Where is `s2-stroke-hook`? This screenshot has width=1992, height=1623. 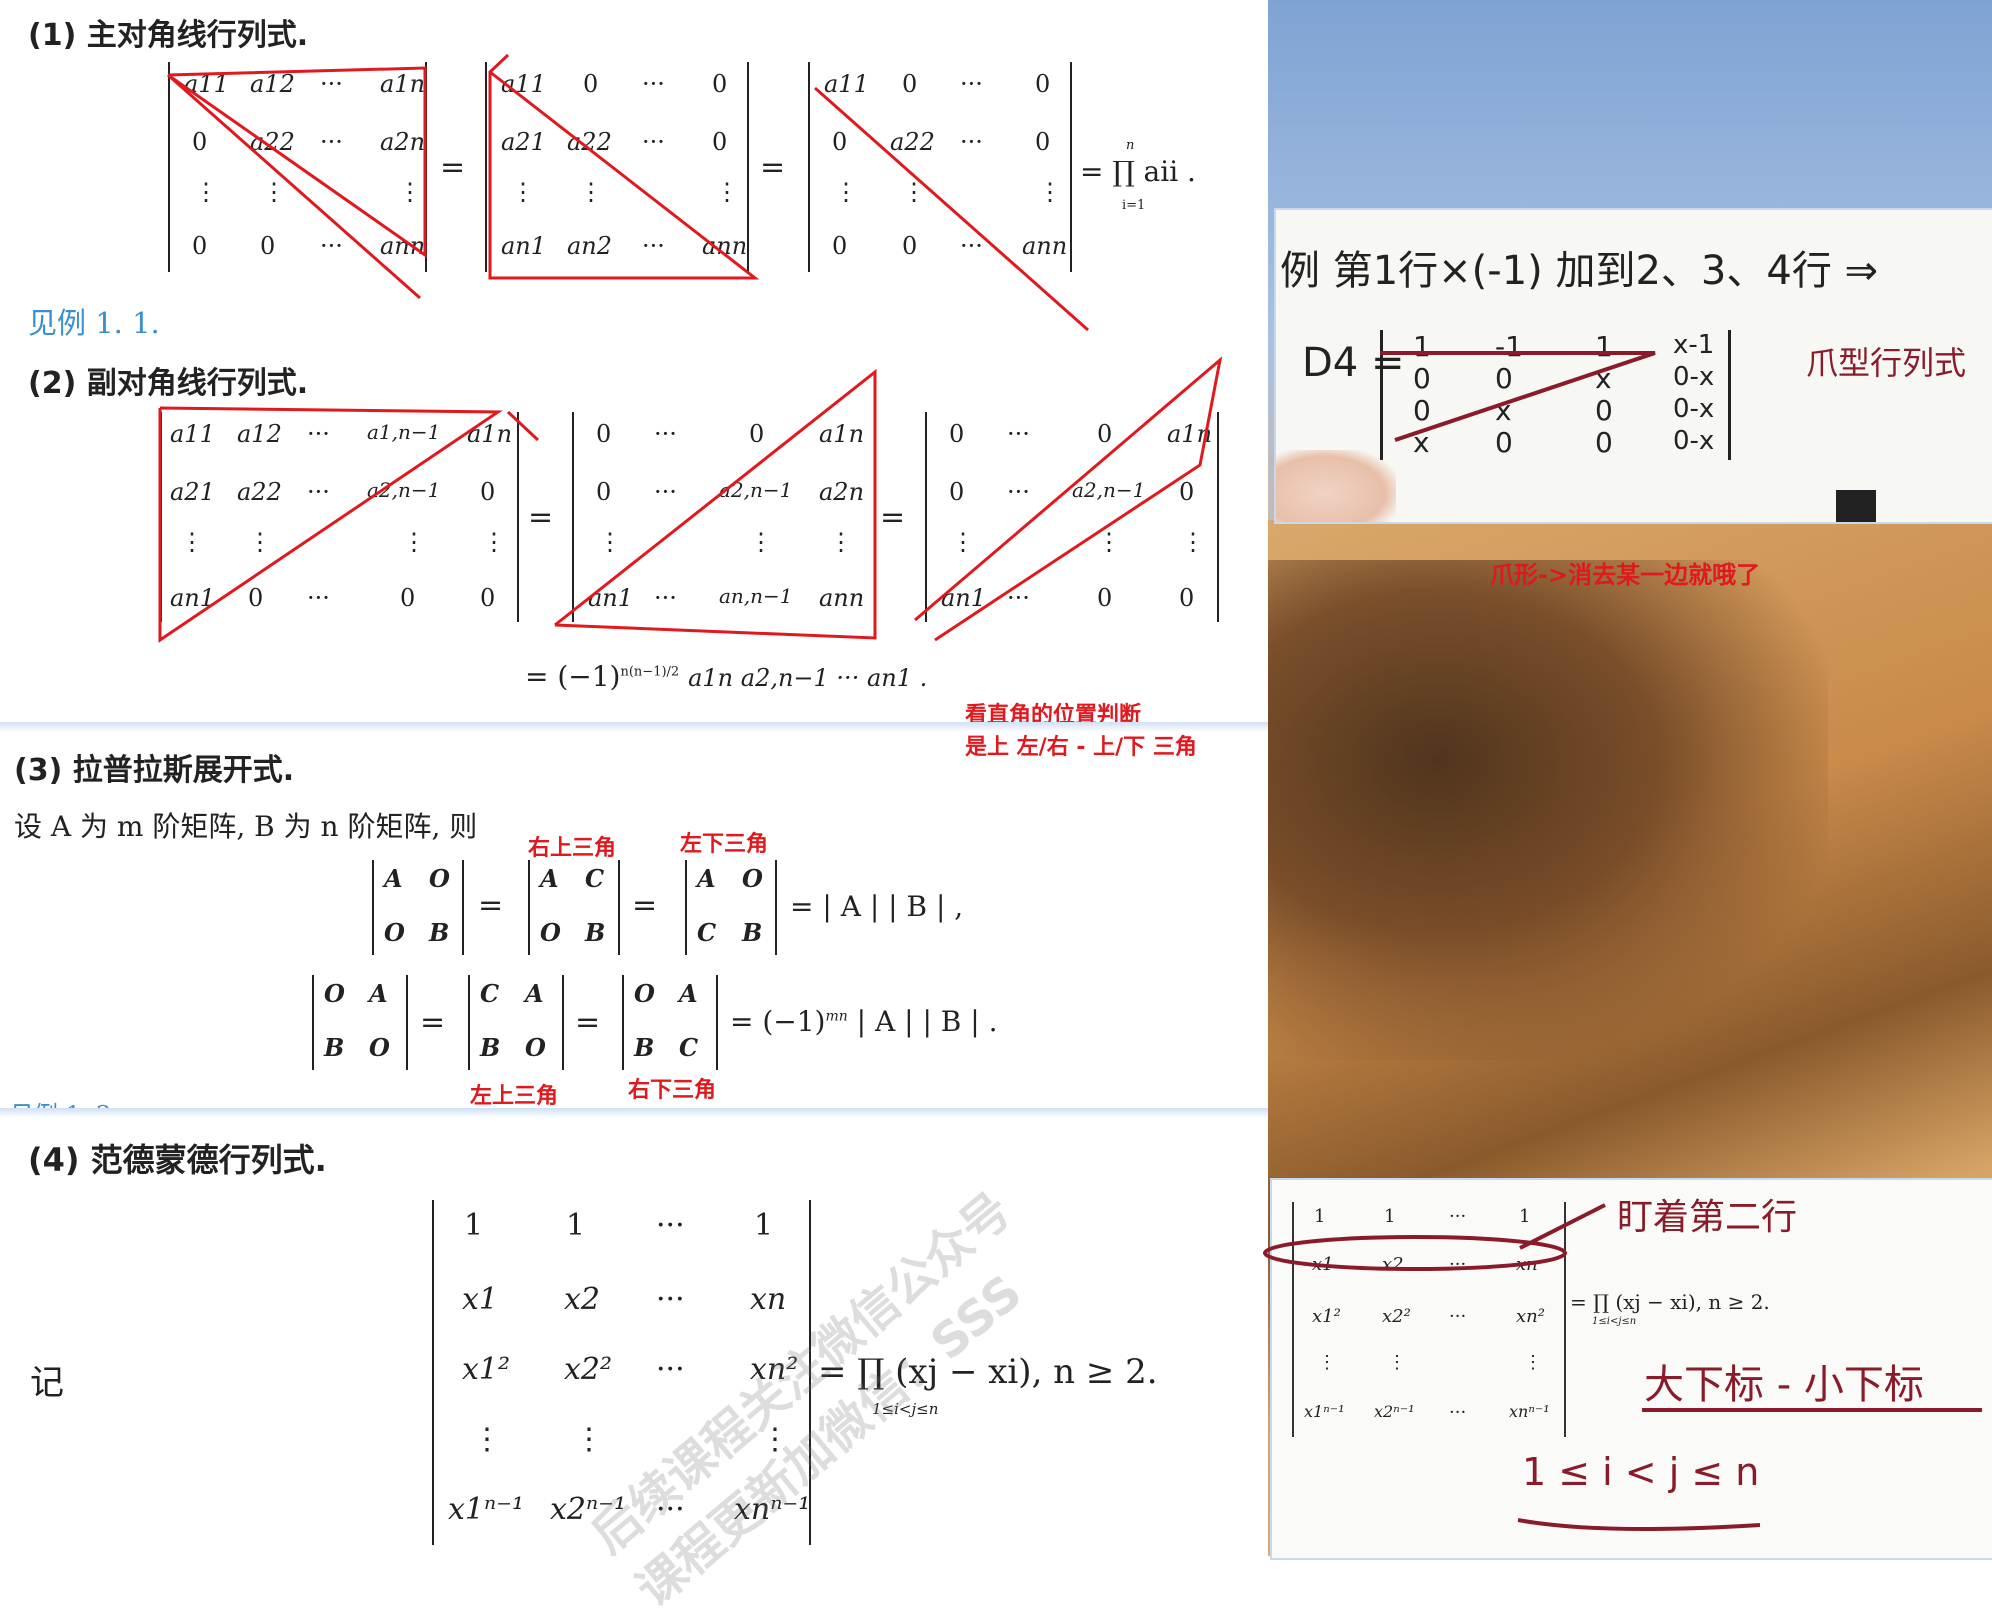
s2-stroke-hook is located at coordinates (523, 426).